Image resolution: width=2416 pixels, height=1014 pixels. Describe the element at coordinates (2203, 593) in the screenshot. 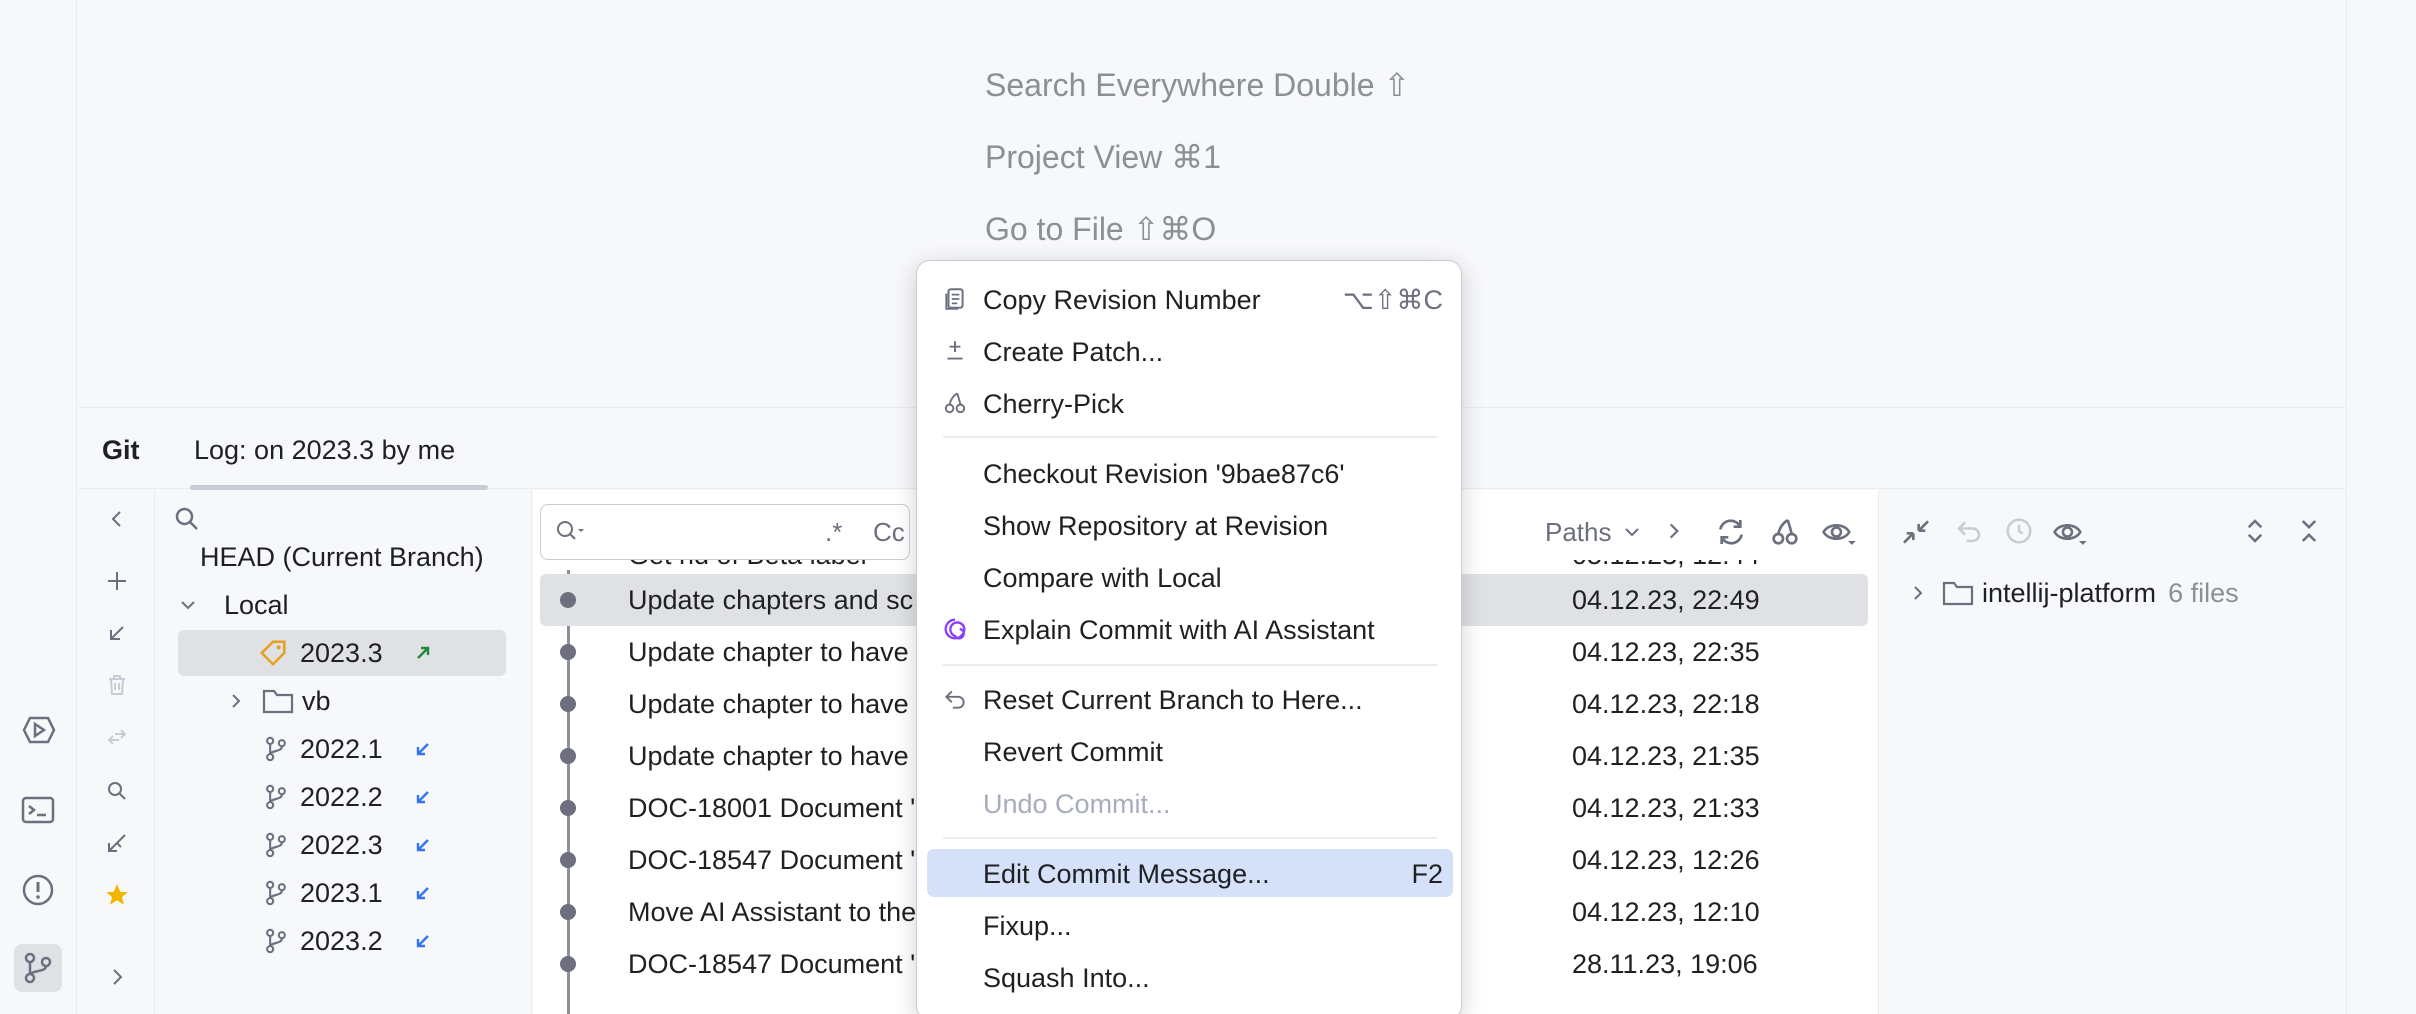

I see `changed-file-count: 6 files` at that location.